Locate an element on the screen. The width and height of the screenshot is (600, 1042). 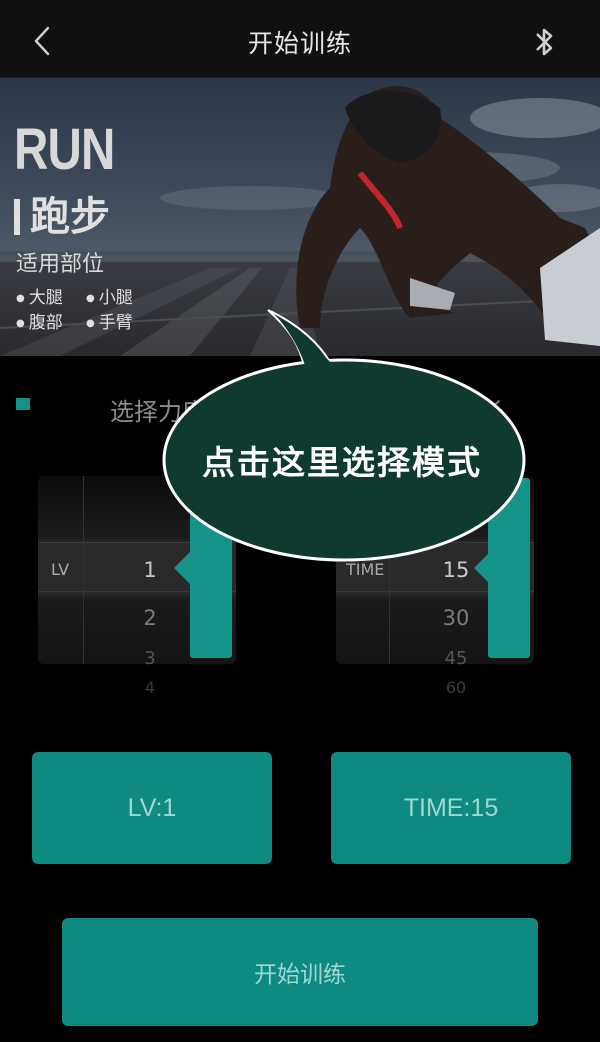
body-parts-heading: 适用部位 is located at coordinates (60, 264).